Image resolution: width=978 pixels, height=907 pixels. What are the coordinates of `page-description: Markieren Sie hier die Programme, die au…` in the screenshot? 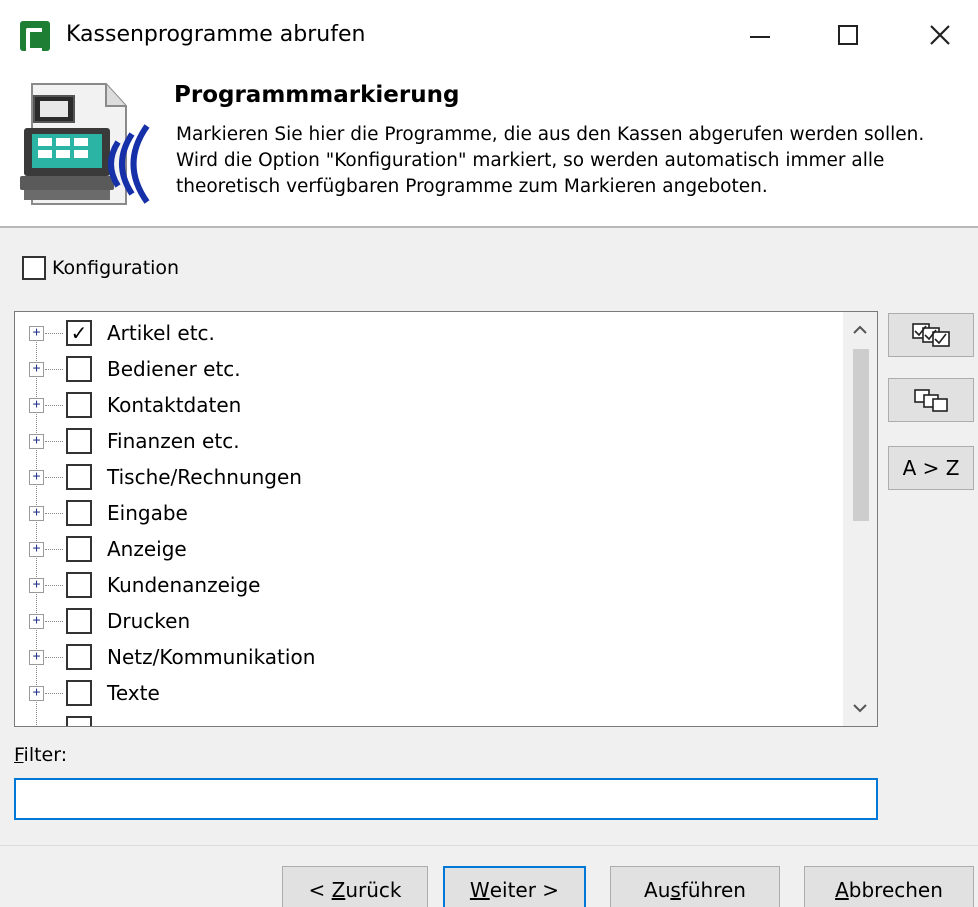 It's located at (571, 161).